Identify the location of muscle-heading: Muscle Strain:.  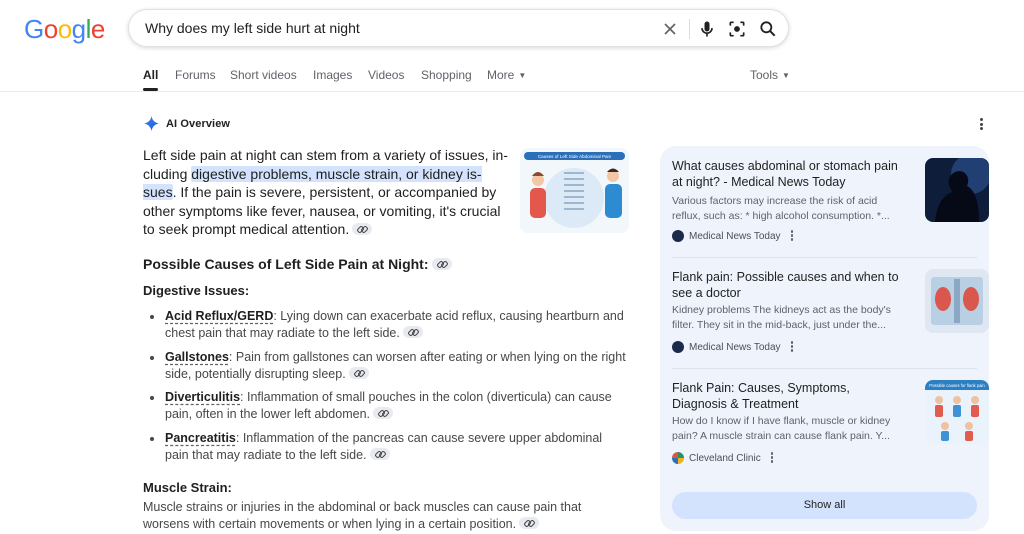
(187, 487).